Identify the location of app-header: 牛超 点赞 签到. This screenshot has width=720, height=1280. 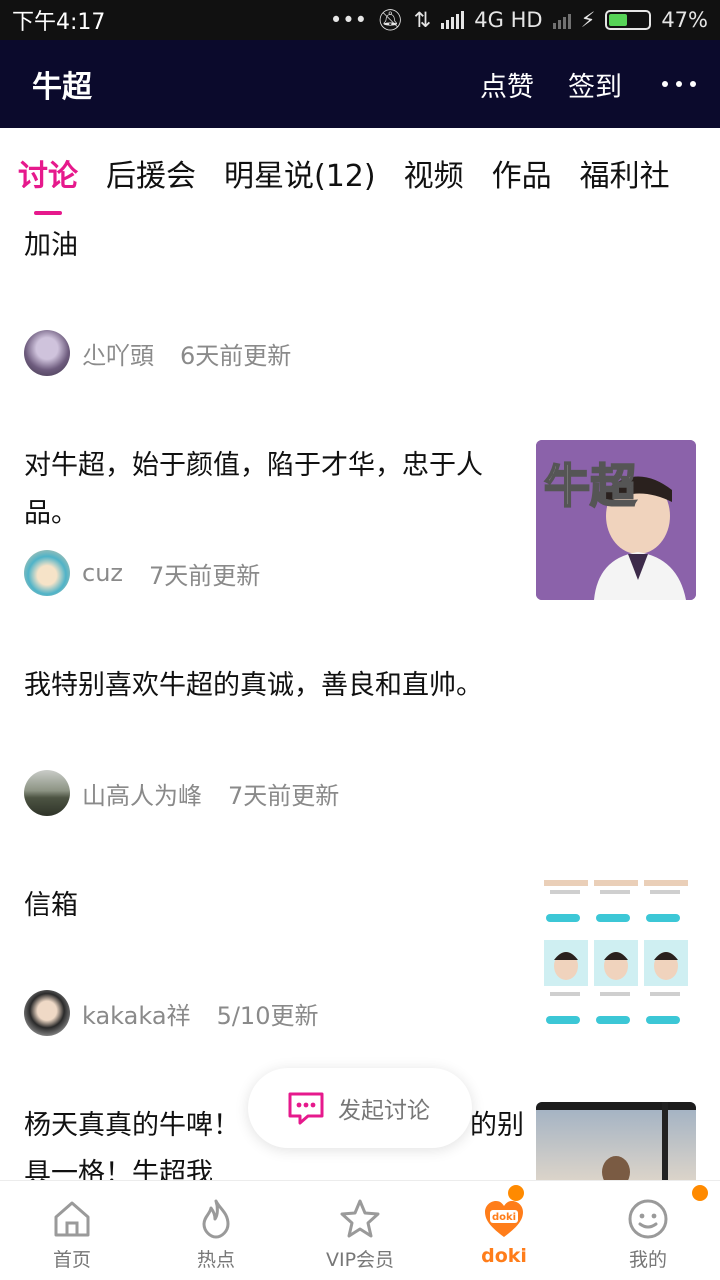
(360, 84).